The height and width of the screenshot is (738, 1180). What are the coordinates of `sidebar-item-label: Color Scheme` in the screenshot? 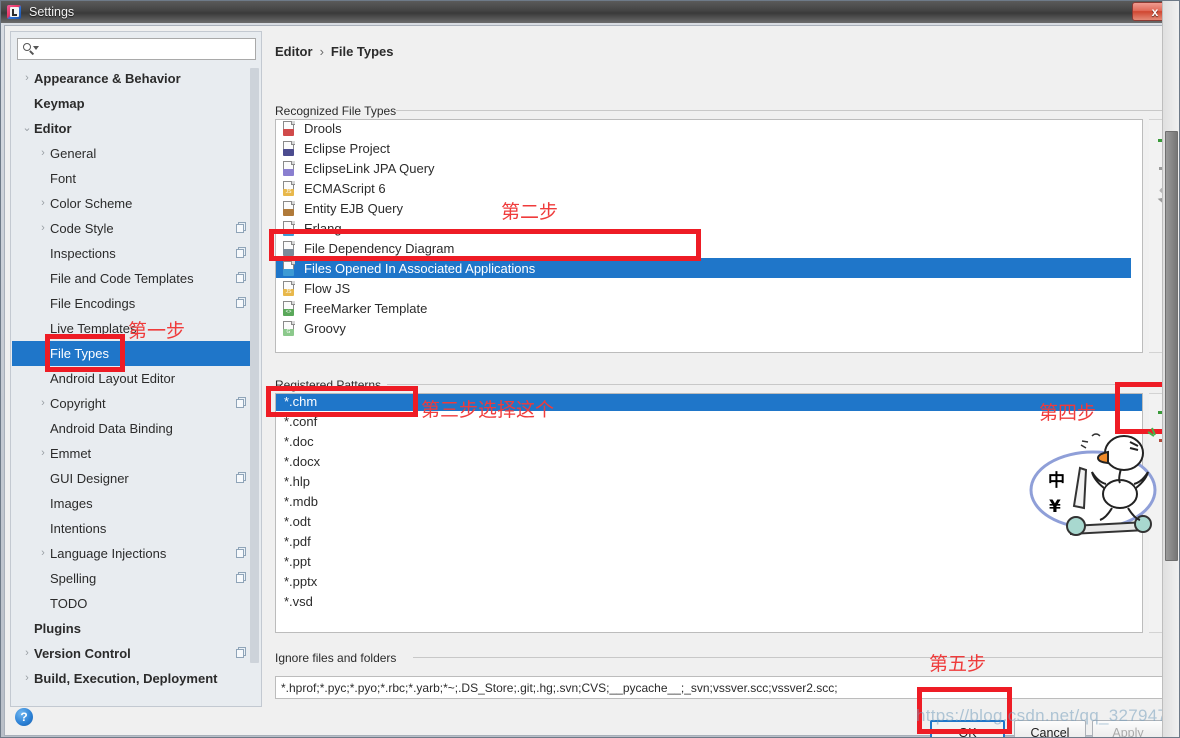 It's located at (91, 203).